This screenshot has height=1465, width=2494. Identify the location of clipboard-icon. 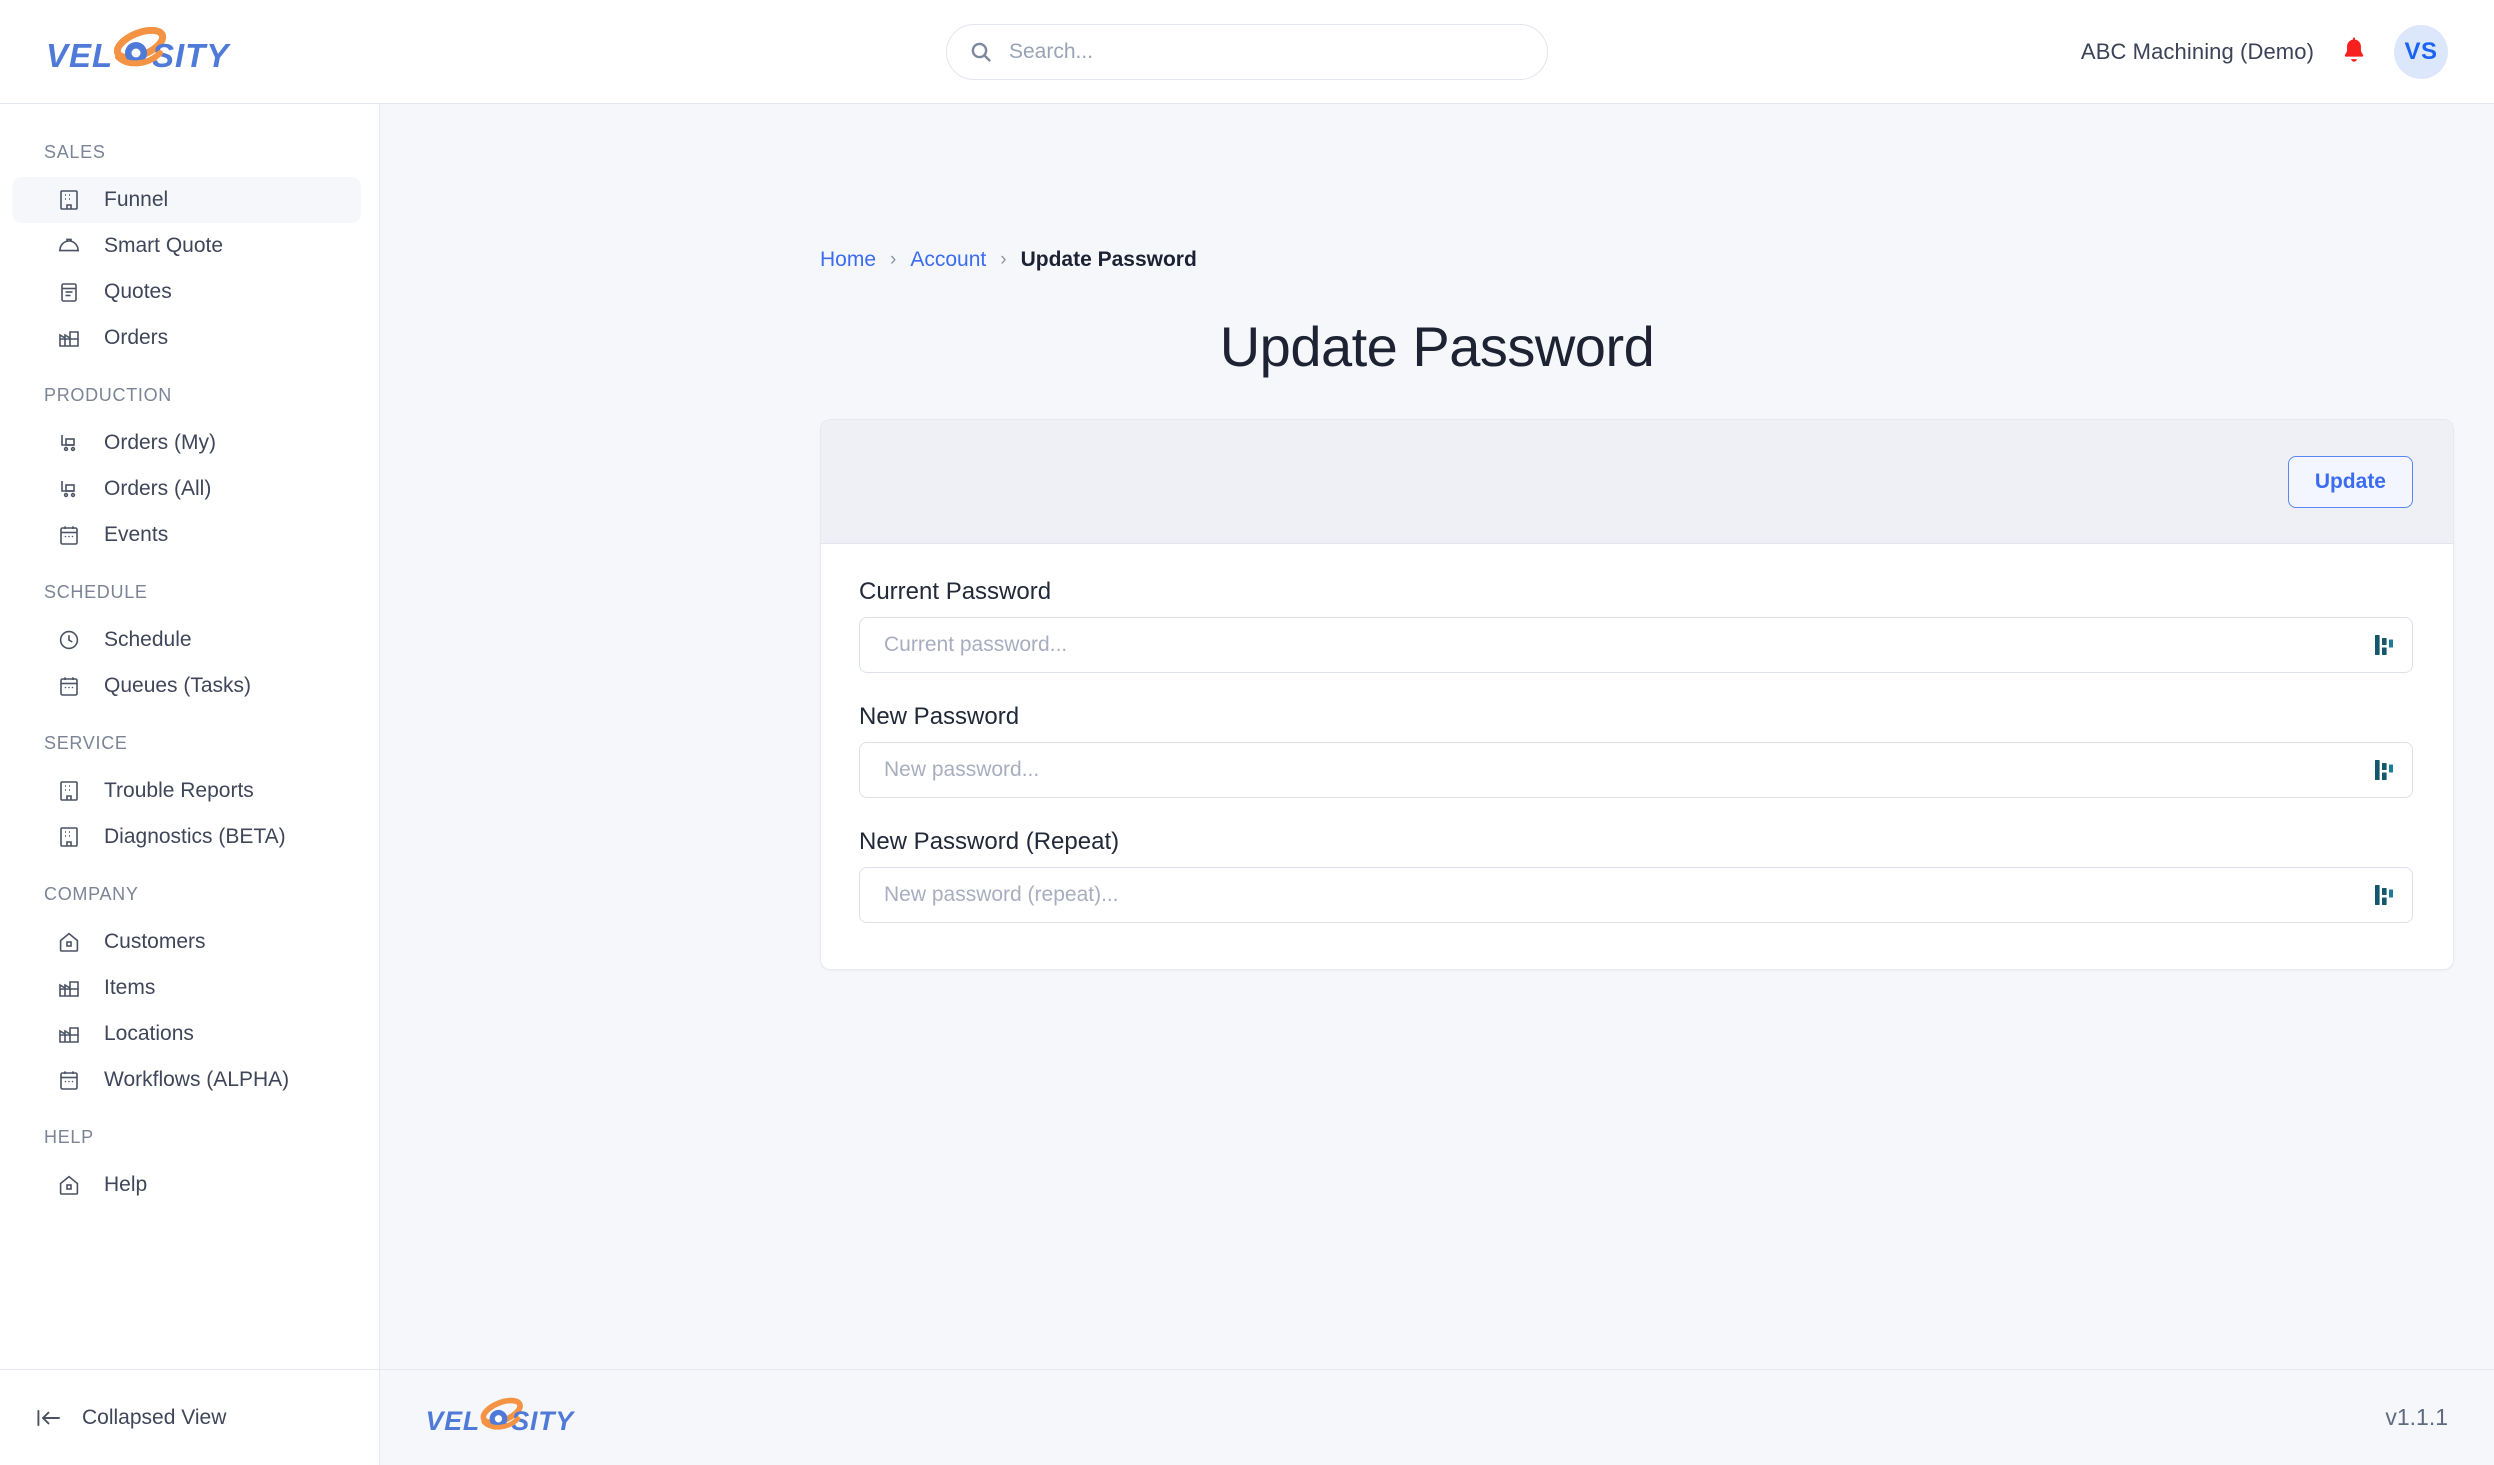
(69, 292).